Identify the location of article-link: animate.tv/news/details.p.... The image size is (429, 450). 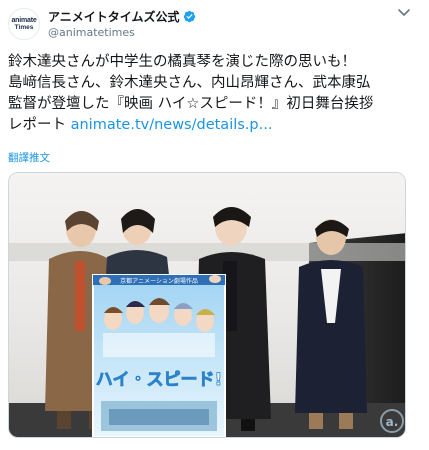
(172, 125).